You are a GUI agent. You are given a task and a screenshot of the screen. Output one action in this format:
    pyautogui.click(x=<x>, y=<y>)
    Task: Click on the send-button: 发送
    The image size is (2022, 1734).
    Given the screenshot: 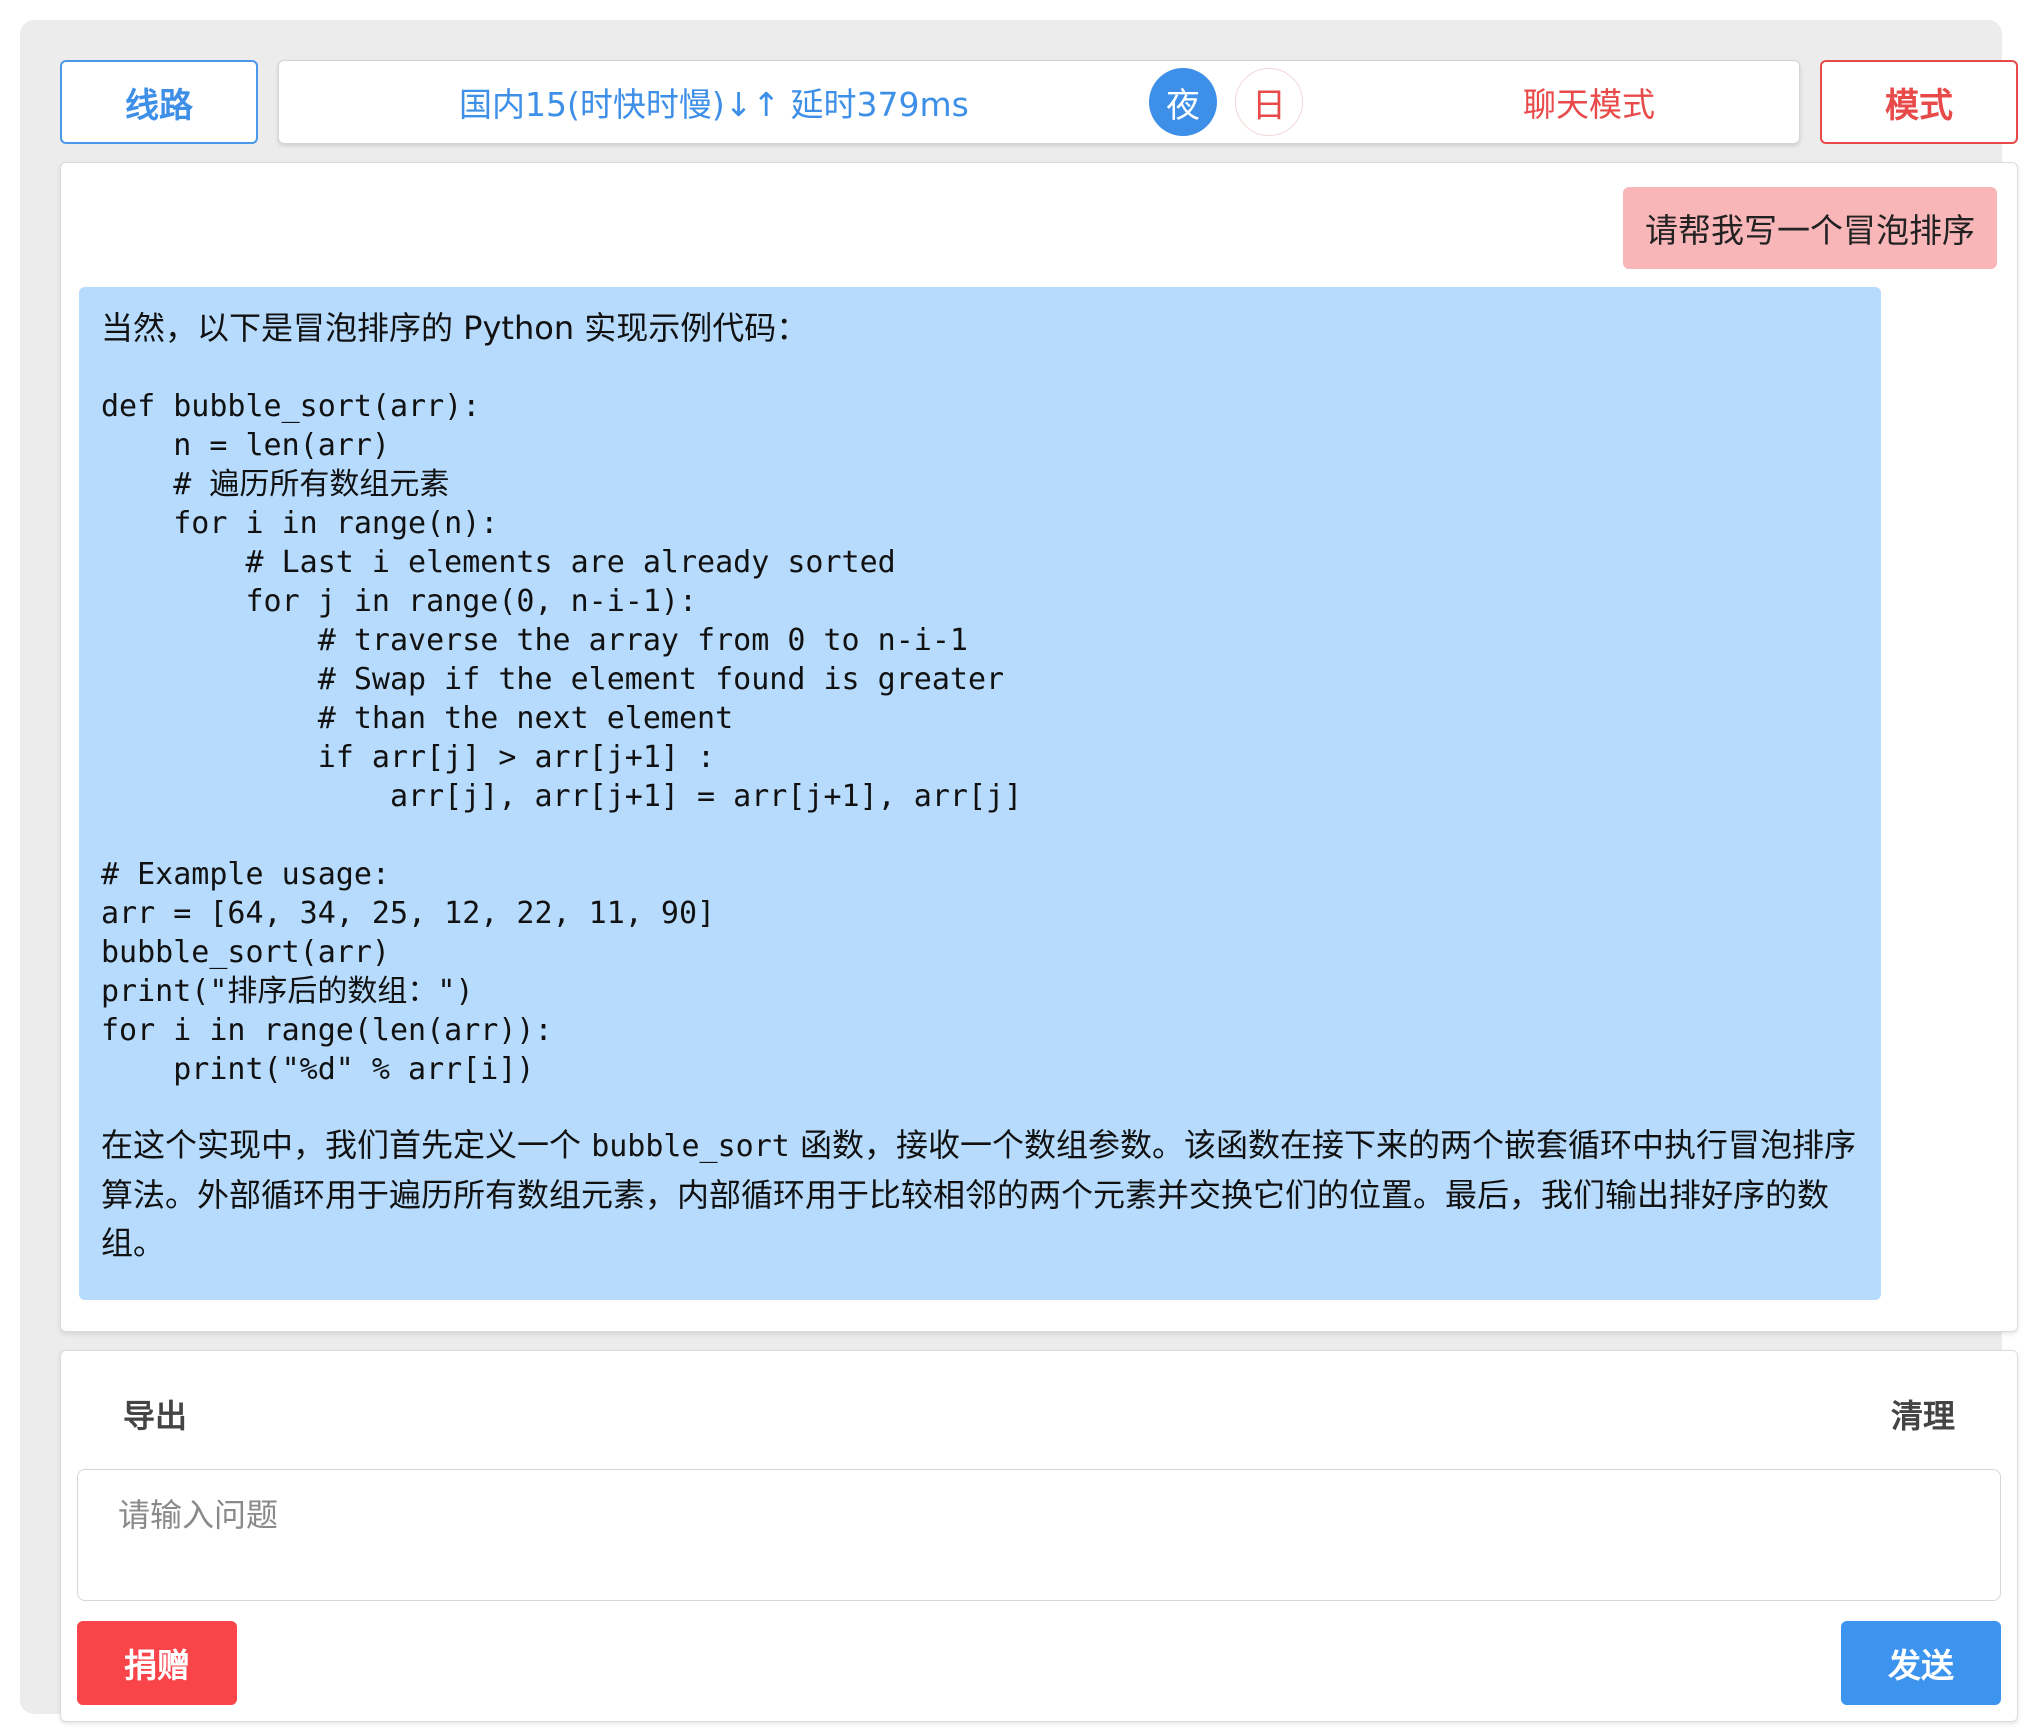 What is the action you would take?
    pyautogui.click(x=1921, y=1663)
    